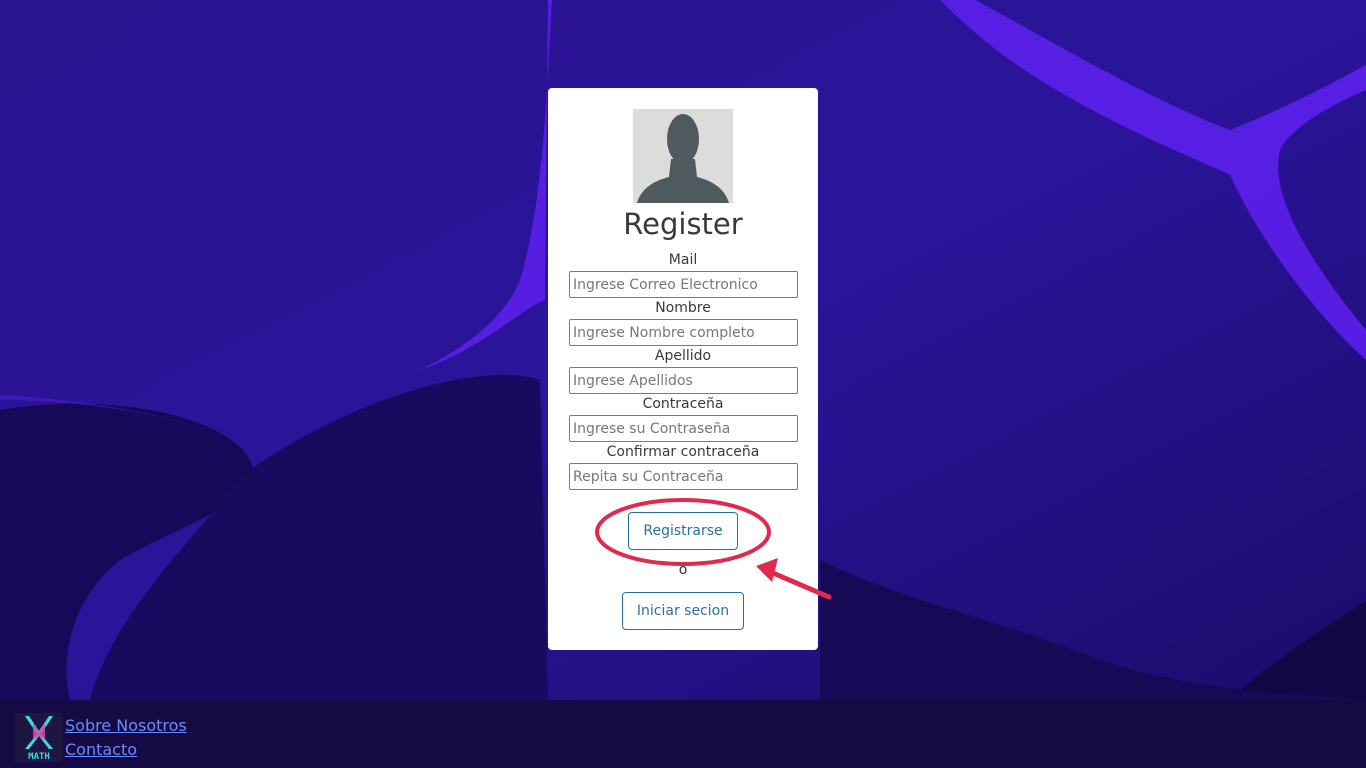 The image size is (1366, 768). I want to click on footer: MATH Sobre Nosotros Contacto, so click(683, 734).